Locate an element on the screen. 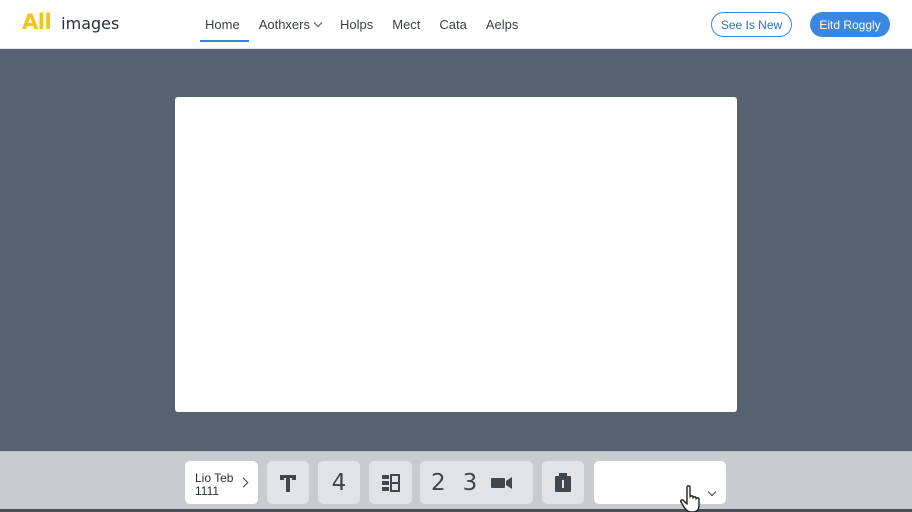 This screenshot has width=912, height=512. primary-action-button: Eitd Roggly is located at coordinates (850, 24).